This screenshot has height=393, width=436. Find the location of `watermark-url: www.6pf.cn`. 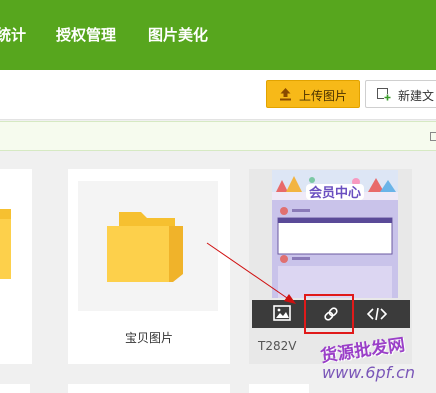

watermark-url: www.6pf.cn is located at coordinates (369, 372).